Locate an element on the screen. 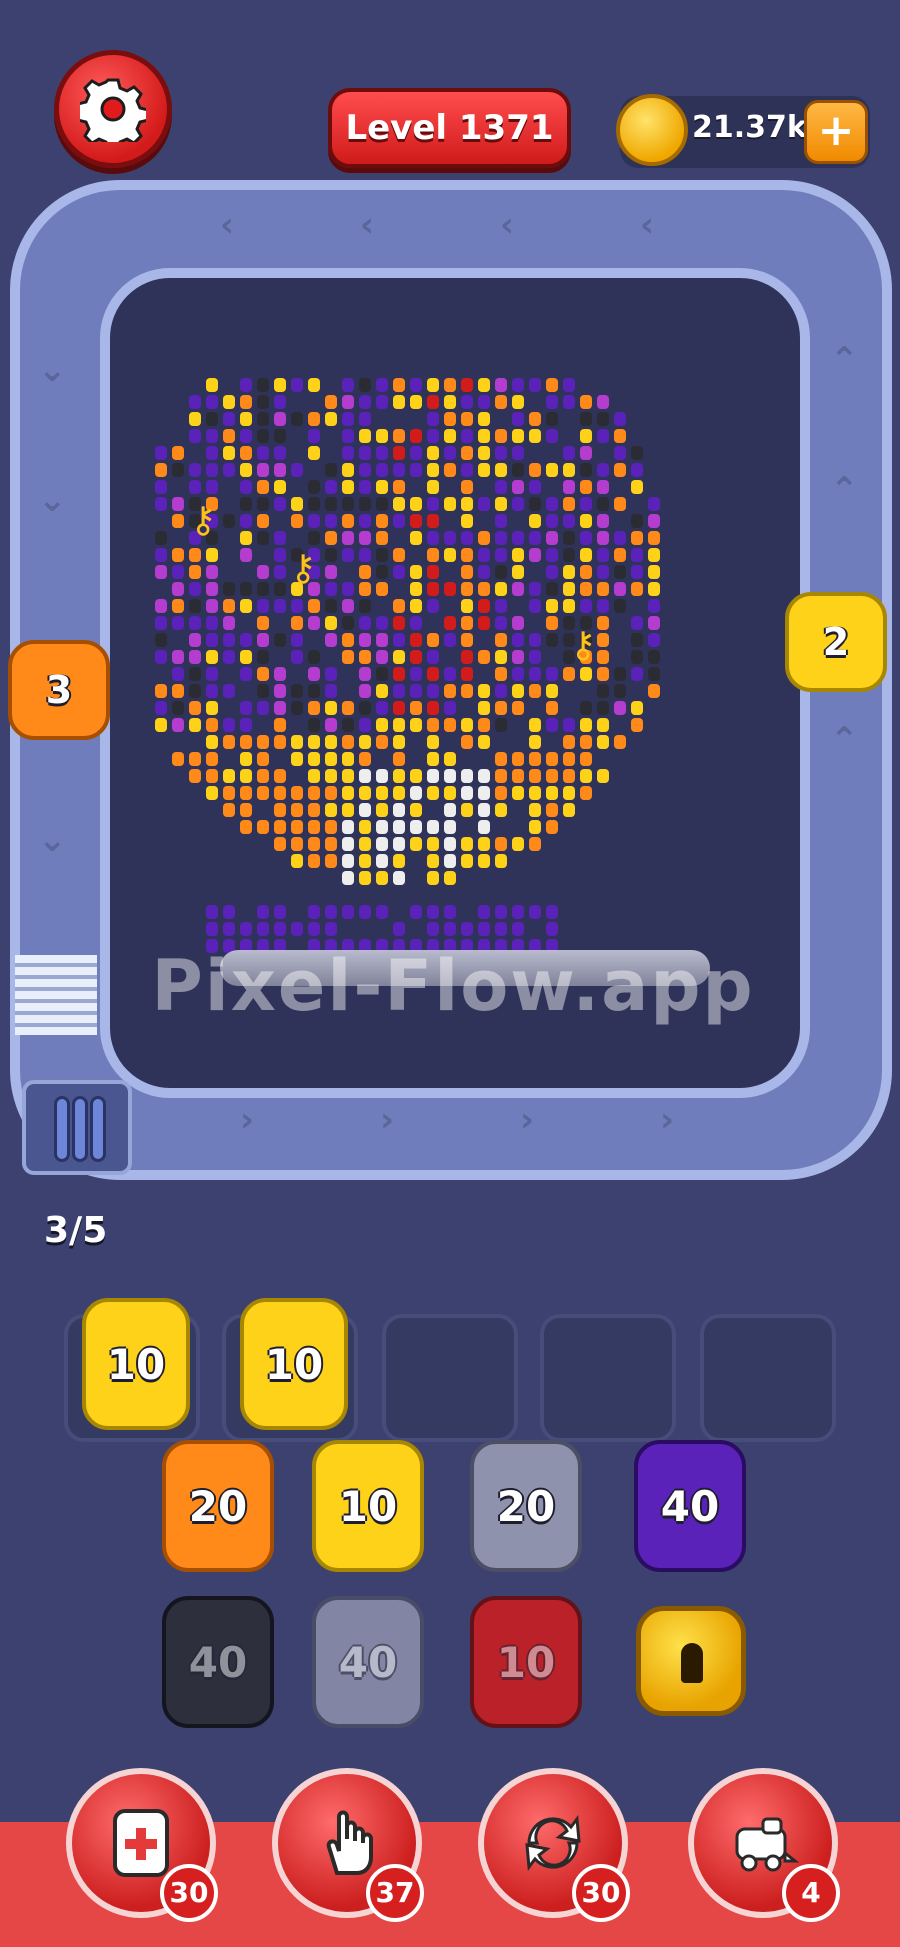 This screenshot has width=900, height=1947. gear-icon is located at coordinates (113, 110).